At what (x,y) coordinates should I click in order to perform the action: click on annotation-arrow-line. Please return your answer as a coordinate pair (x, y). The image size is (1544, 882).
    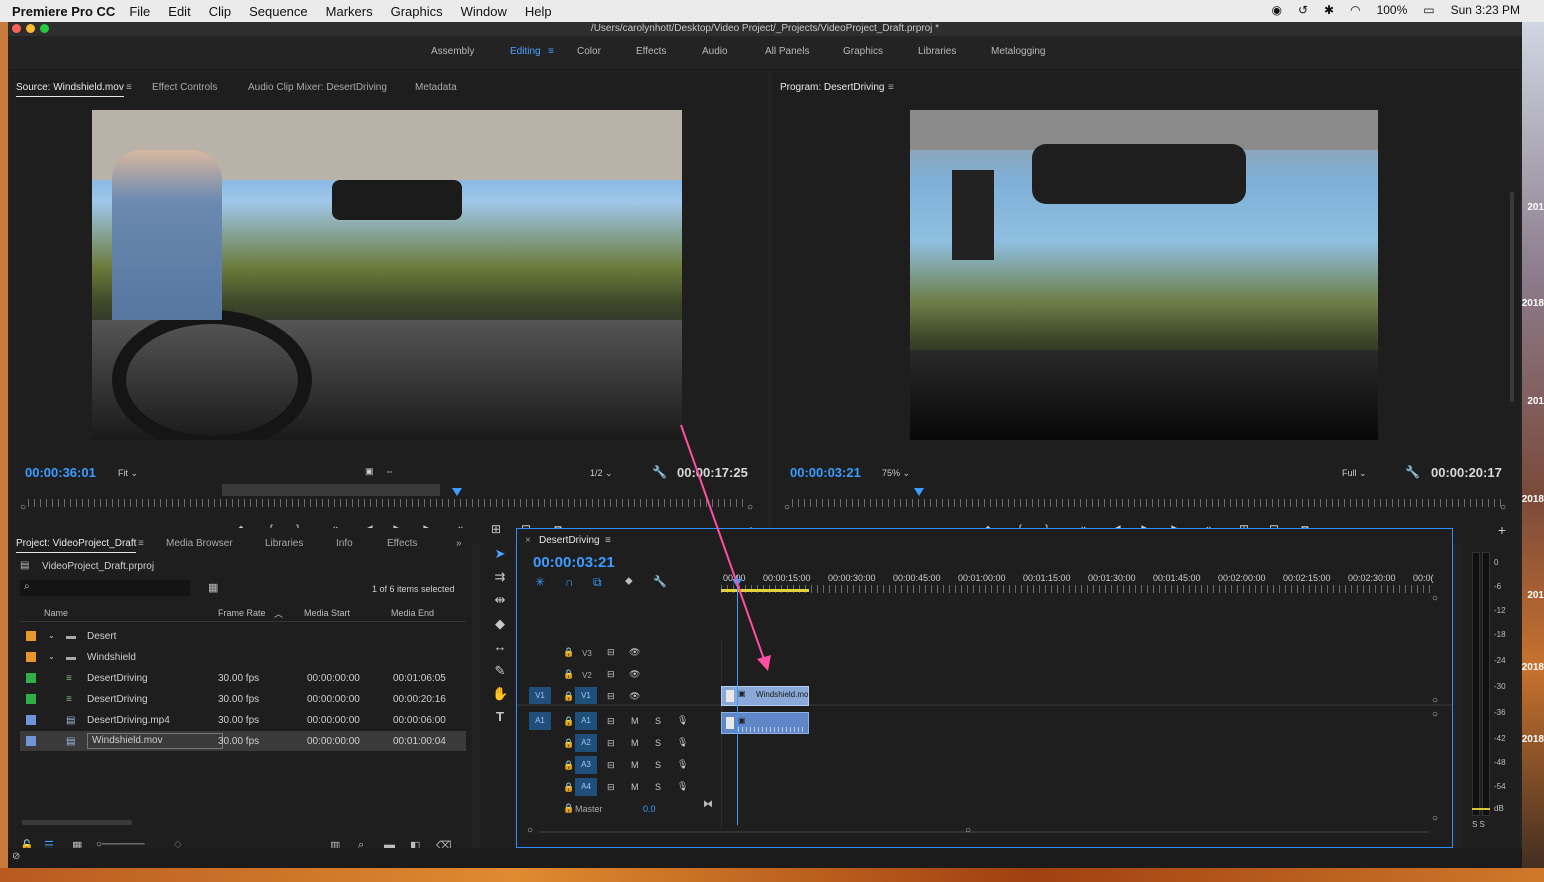
    Looking at the image, I should click on (723, 545).